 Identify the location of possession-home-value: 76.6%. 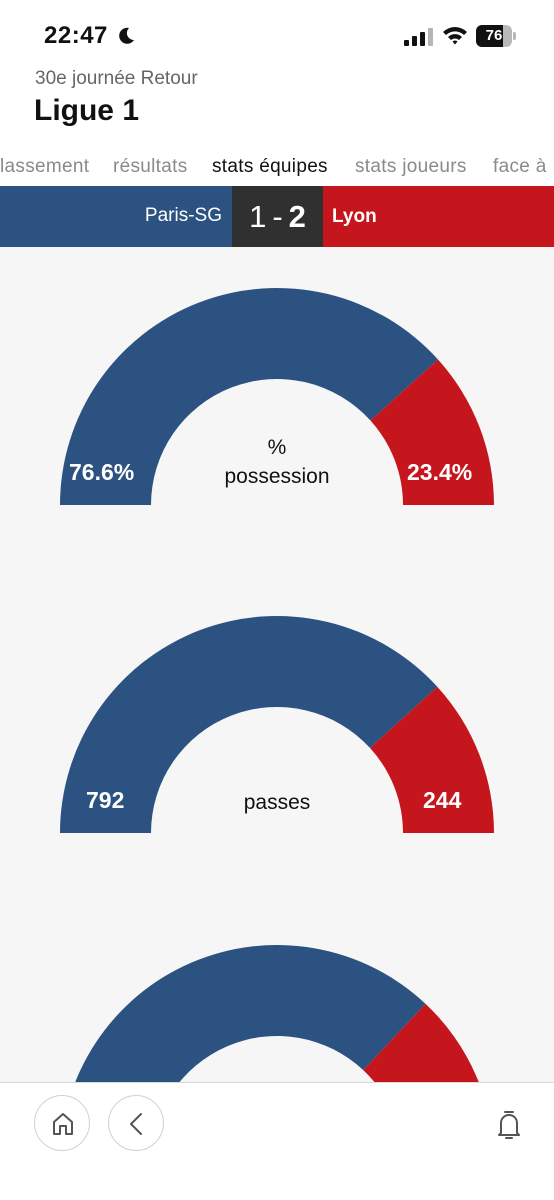
(102, 472).